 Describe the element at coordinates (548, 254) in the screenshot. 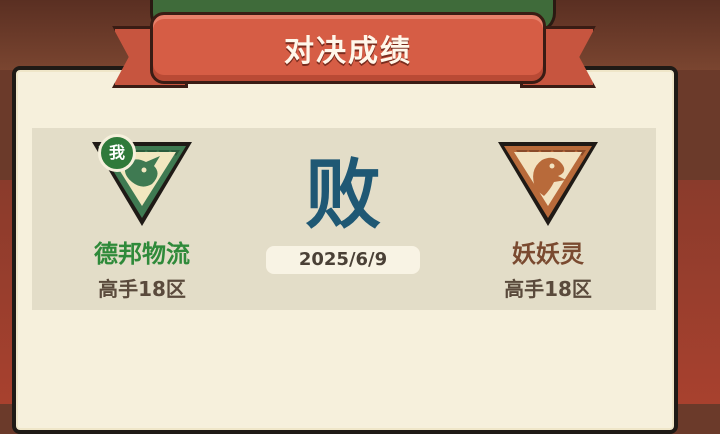

I see `opponent-name: 妖妖灵` at that location.